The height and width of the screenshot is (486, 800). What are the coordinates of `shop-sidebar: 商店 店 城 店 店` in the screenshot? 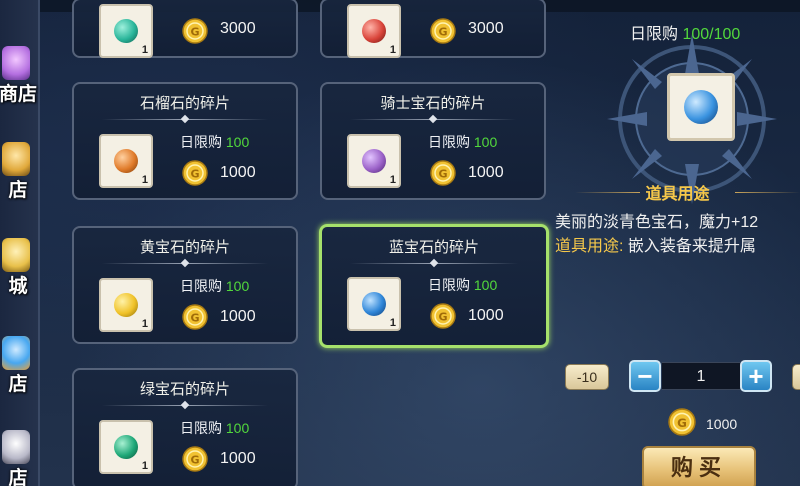 It's located at (20, 243).